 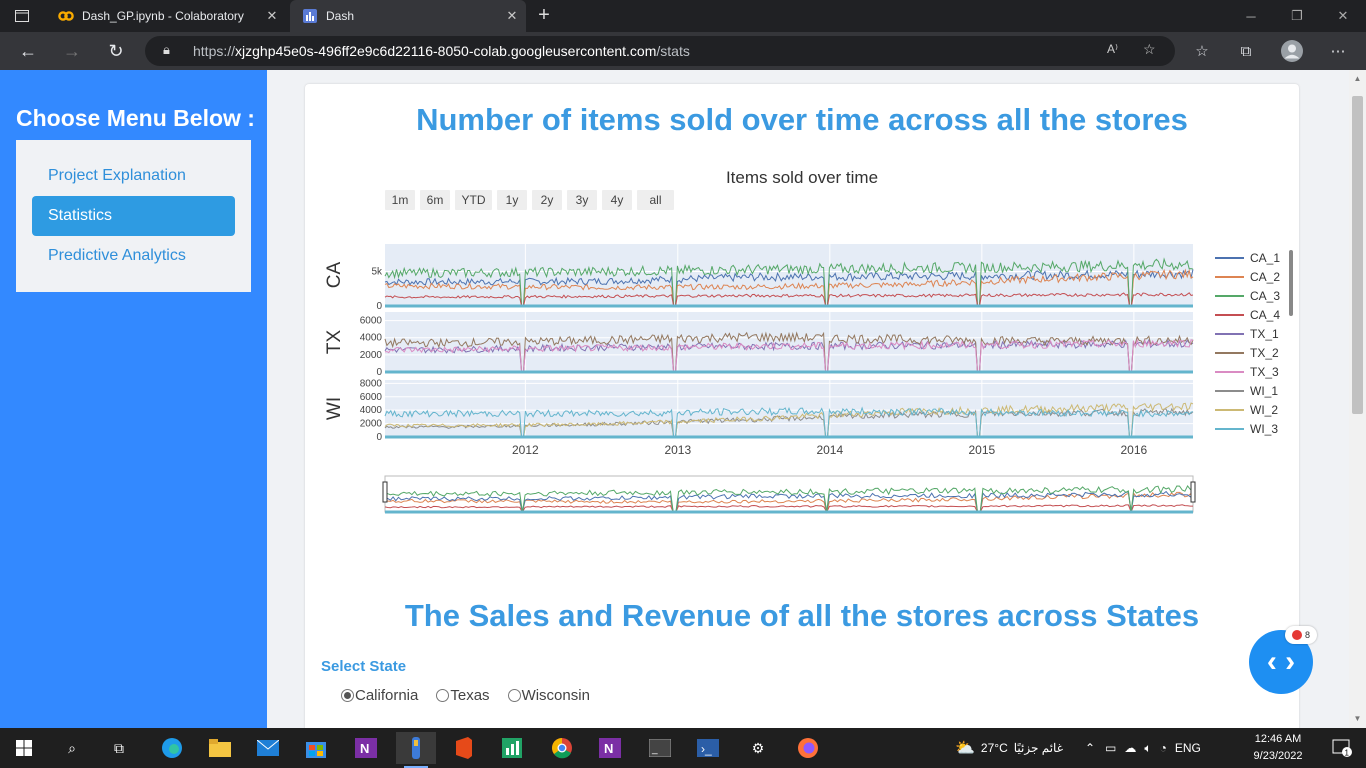 I want to click on radio-california: California, so click(x=379, y=695).